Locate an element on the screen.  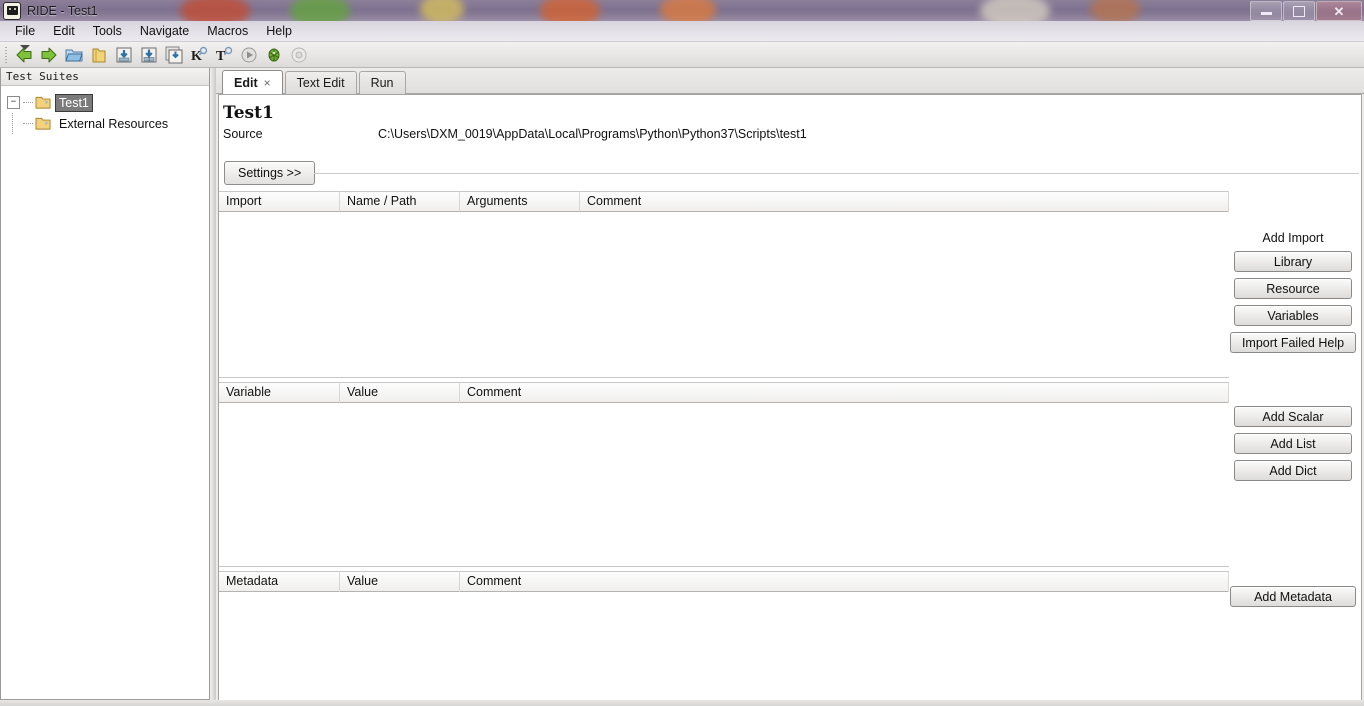
add-list-button: Add List is located at coordinates (1293, 443).